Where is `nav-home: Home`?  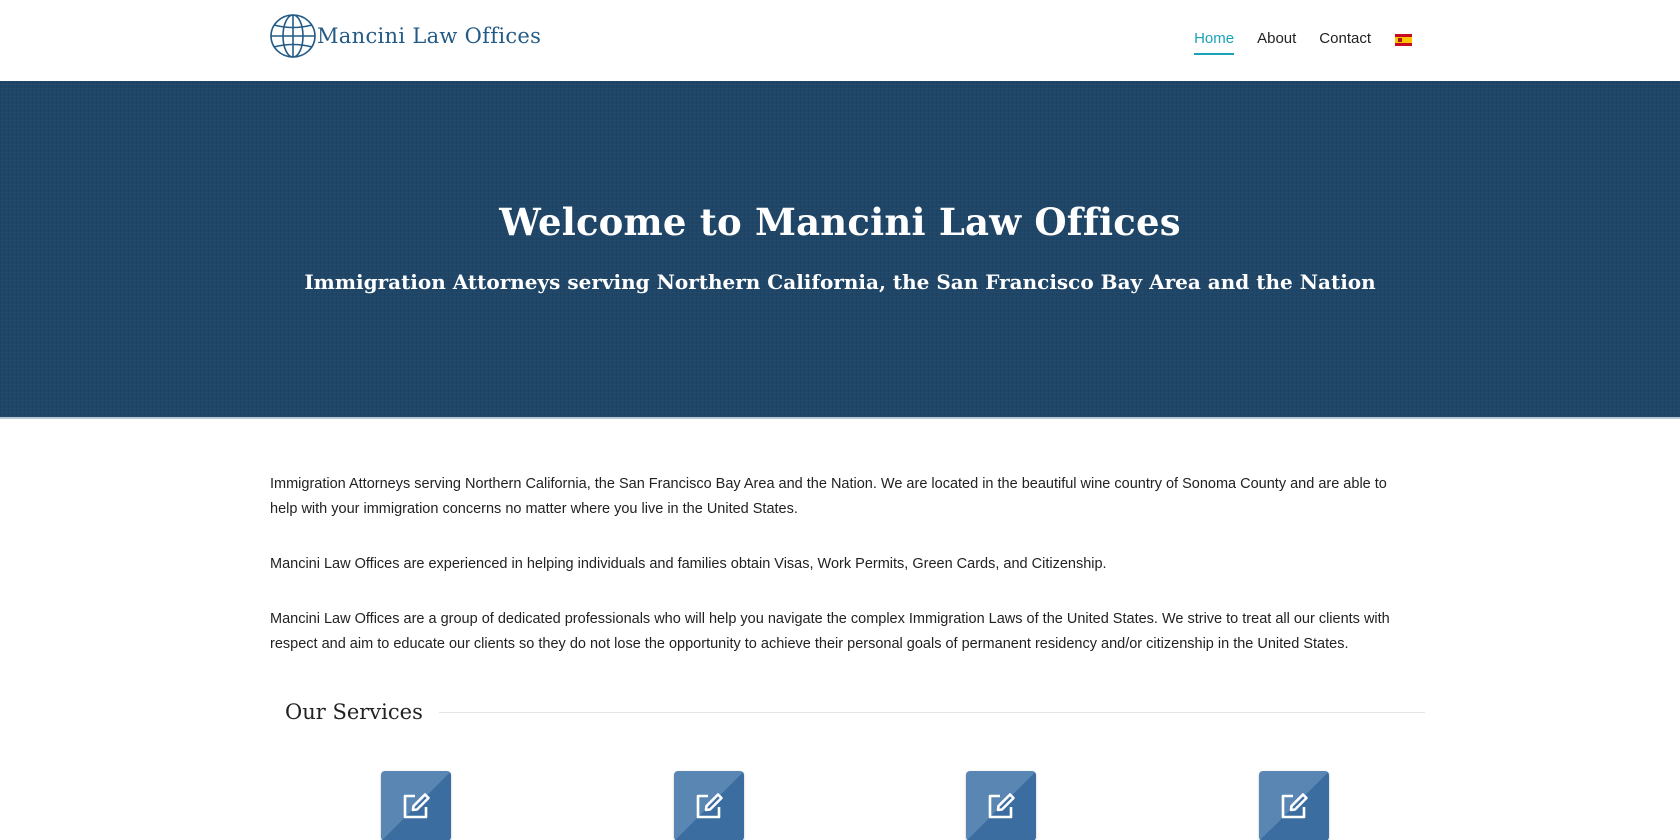 nav-home: Home is located at coordinates (1214, 42).